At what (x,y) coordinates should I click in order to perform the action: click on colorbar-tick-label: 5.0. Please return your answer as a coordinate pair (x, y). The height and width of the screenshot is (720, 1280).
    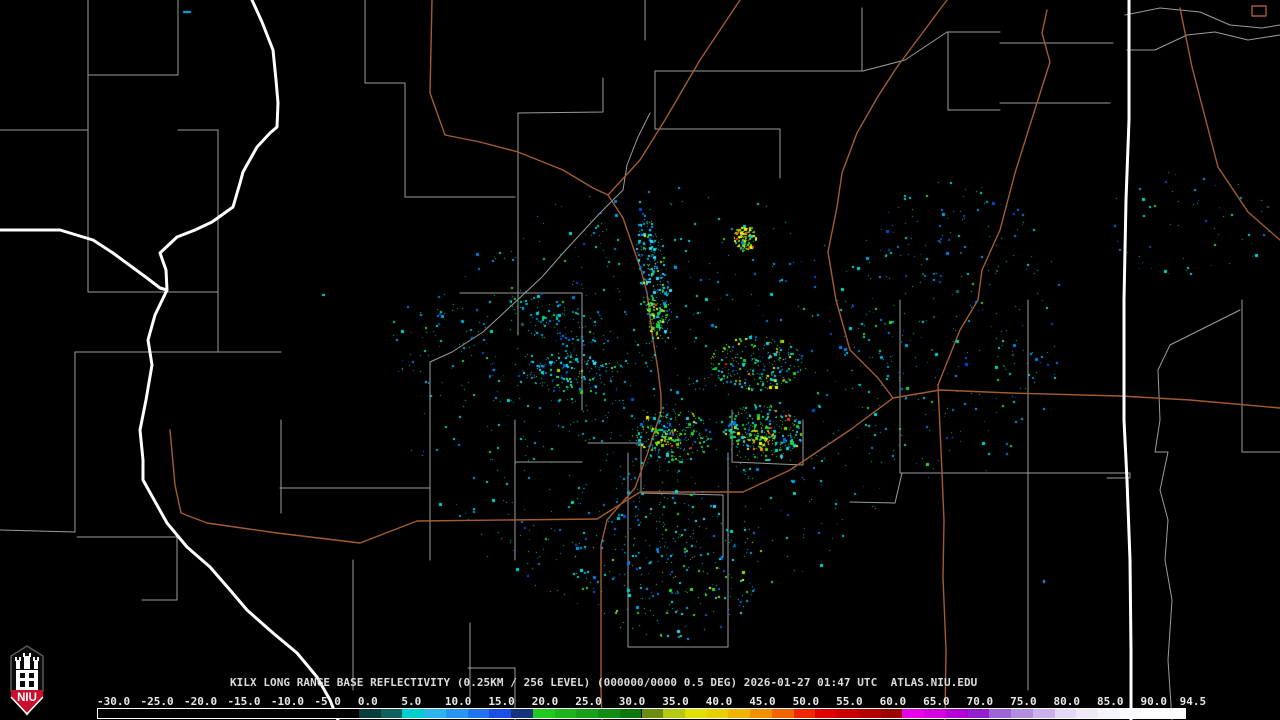
    Looking at the image, I should click on (411, 701).